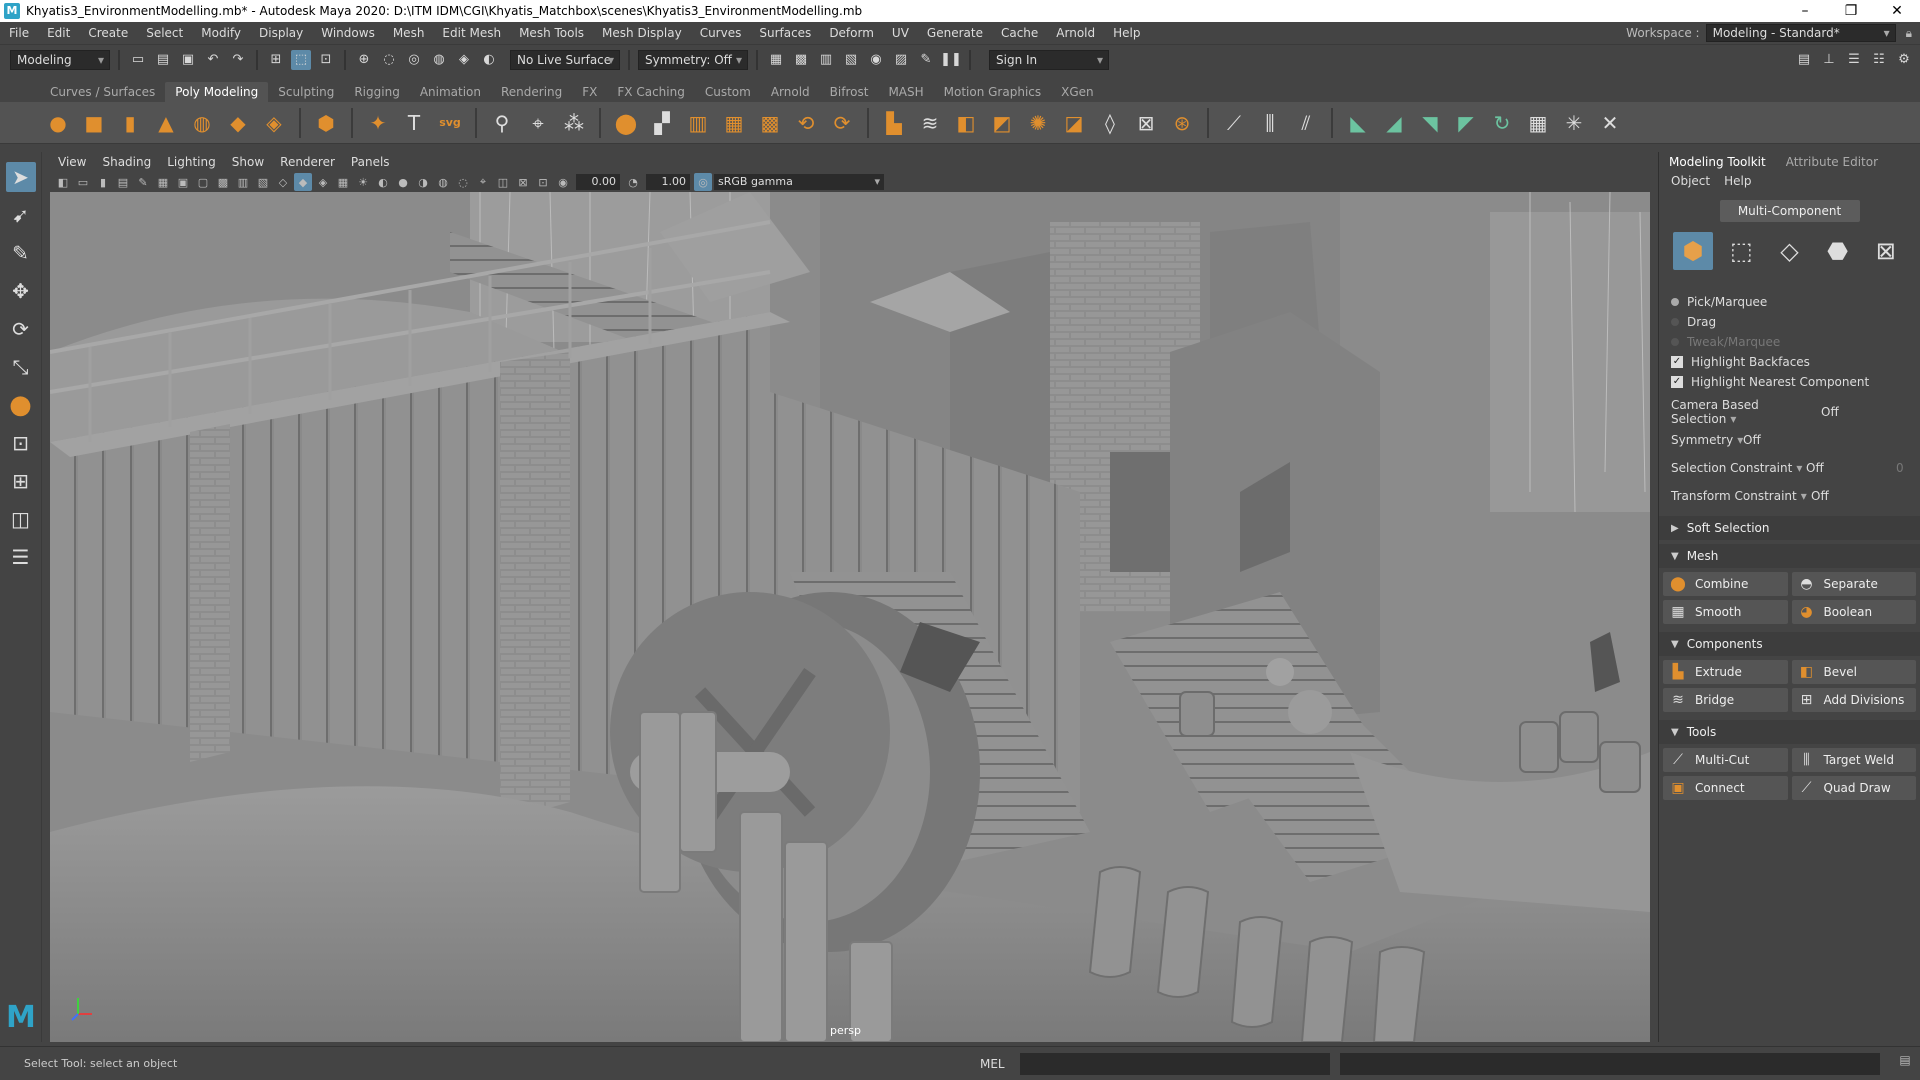  I want to click on smooth-shade-icon: ◆, so click(303, 182).